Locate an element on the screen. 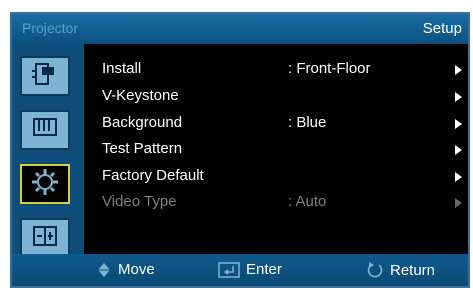 This screenshot has height=290, width=473. menu-item-value: : Auto is located at coordinates (307, 201).